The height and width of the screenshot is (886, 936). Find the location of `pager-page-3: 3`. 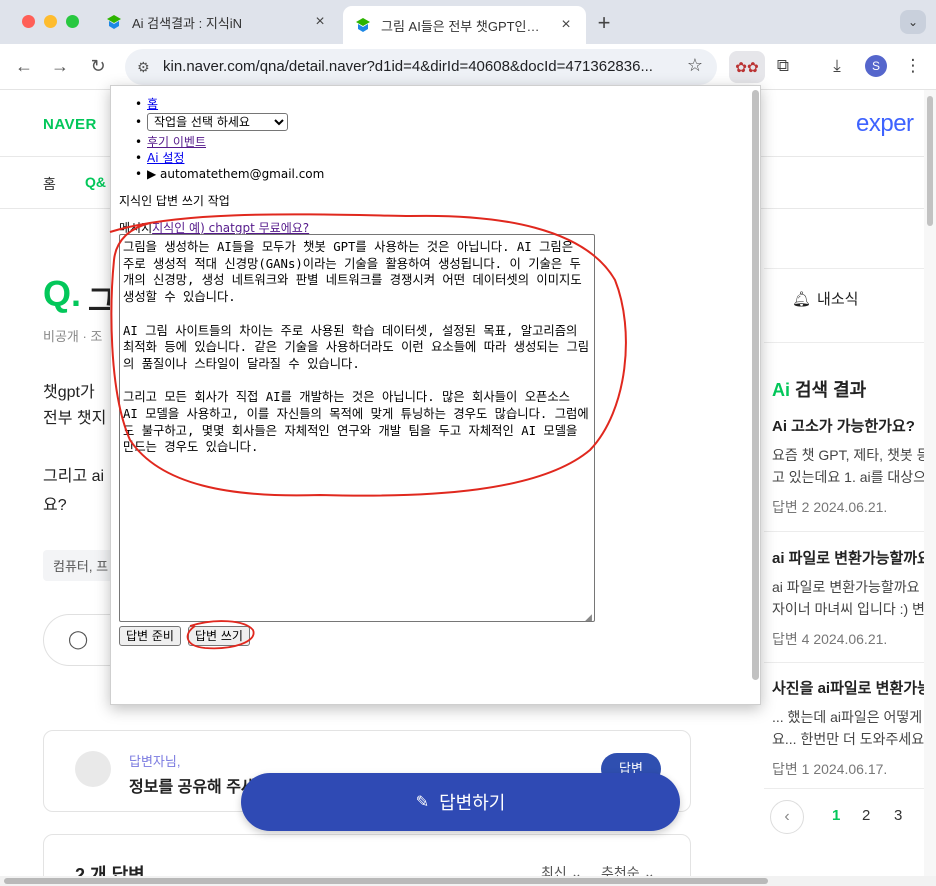

pager-page-3: 3 is located at coordinates (898, 815).